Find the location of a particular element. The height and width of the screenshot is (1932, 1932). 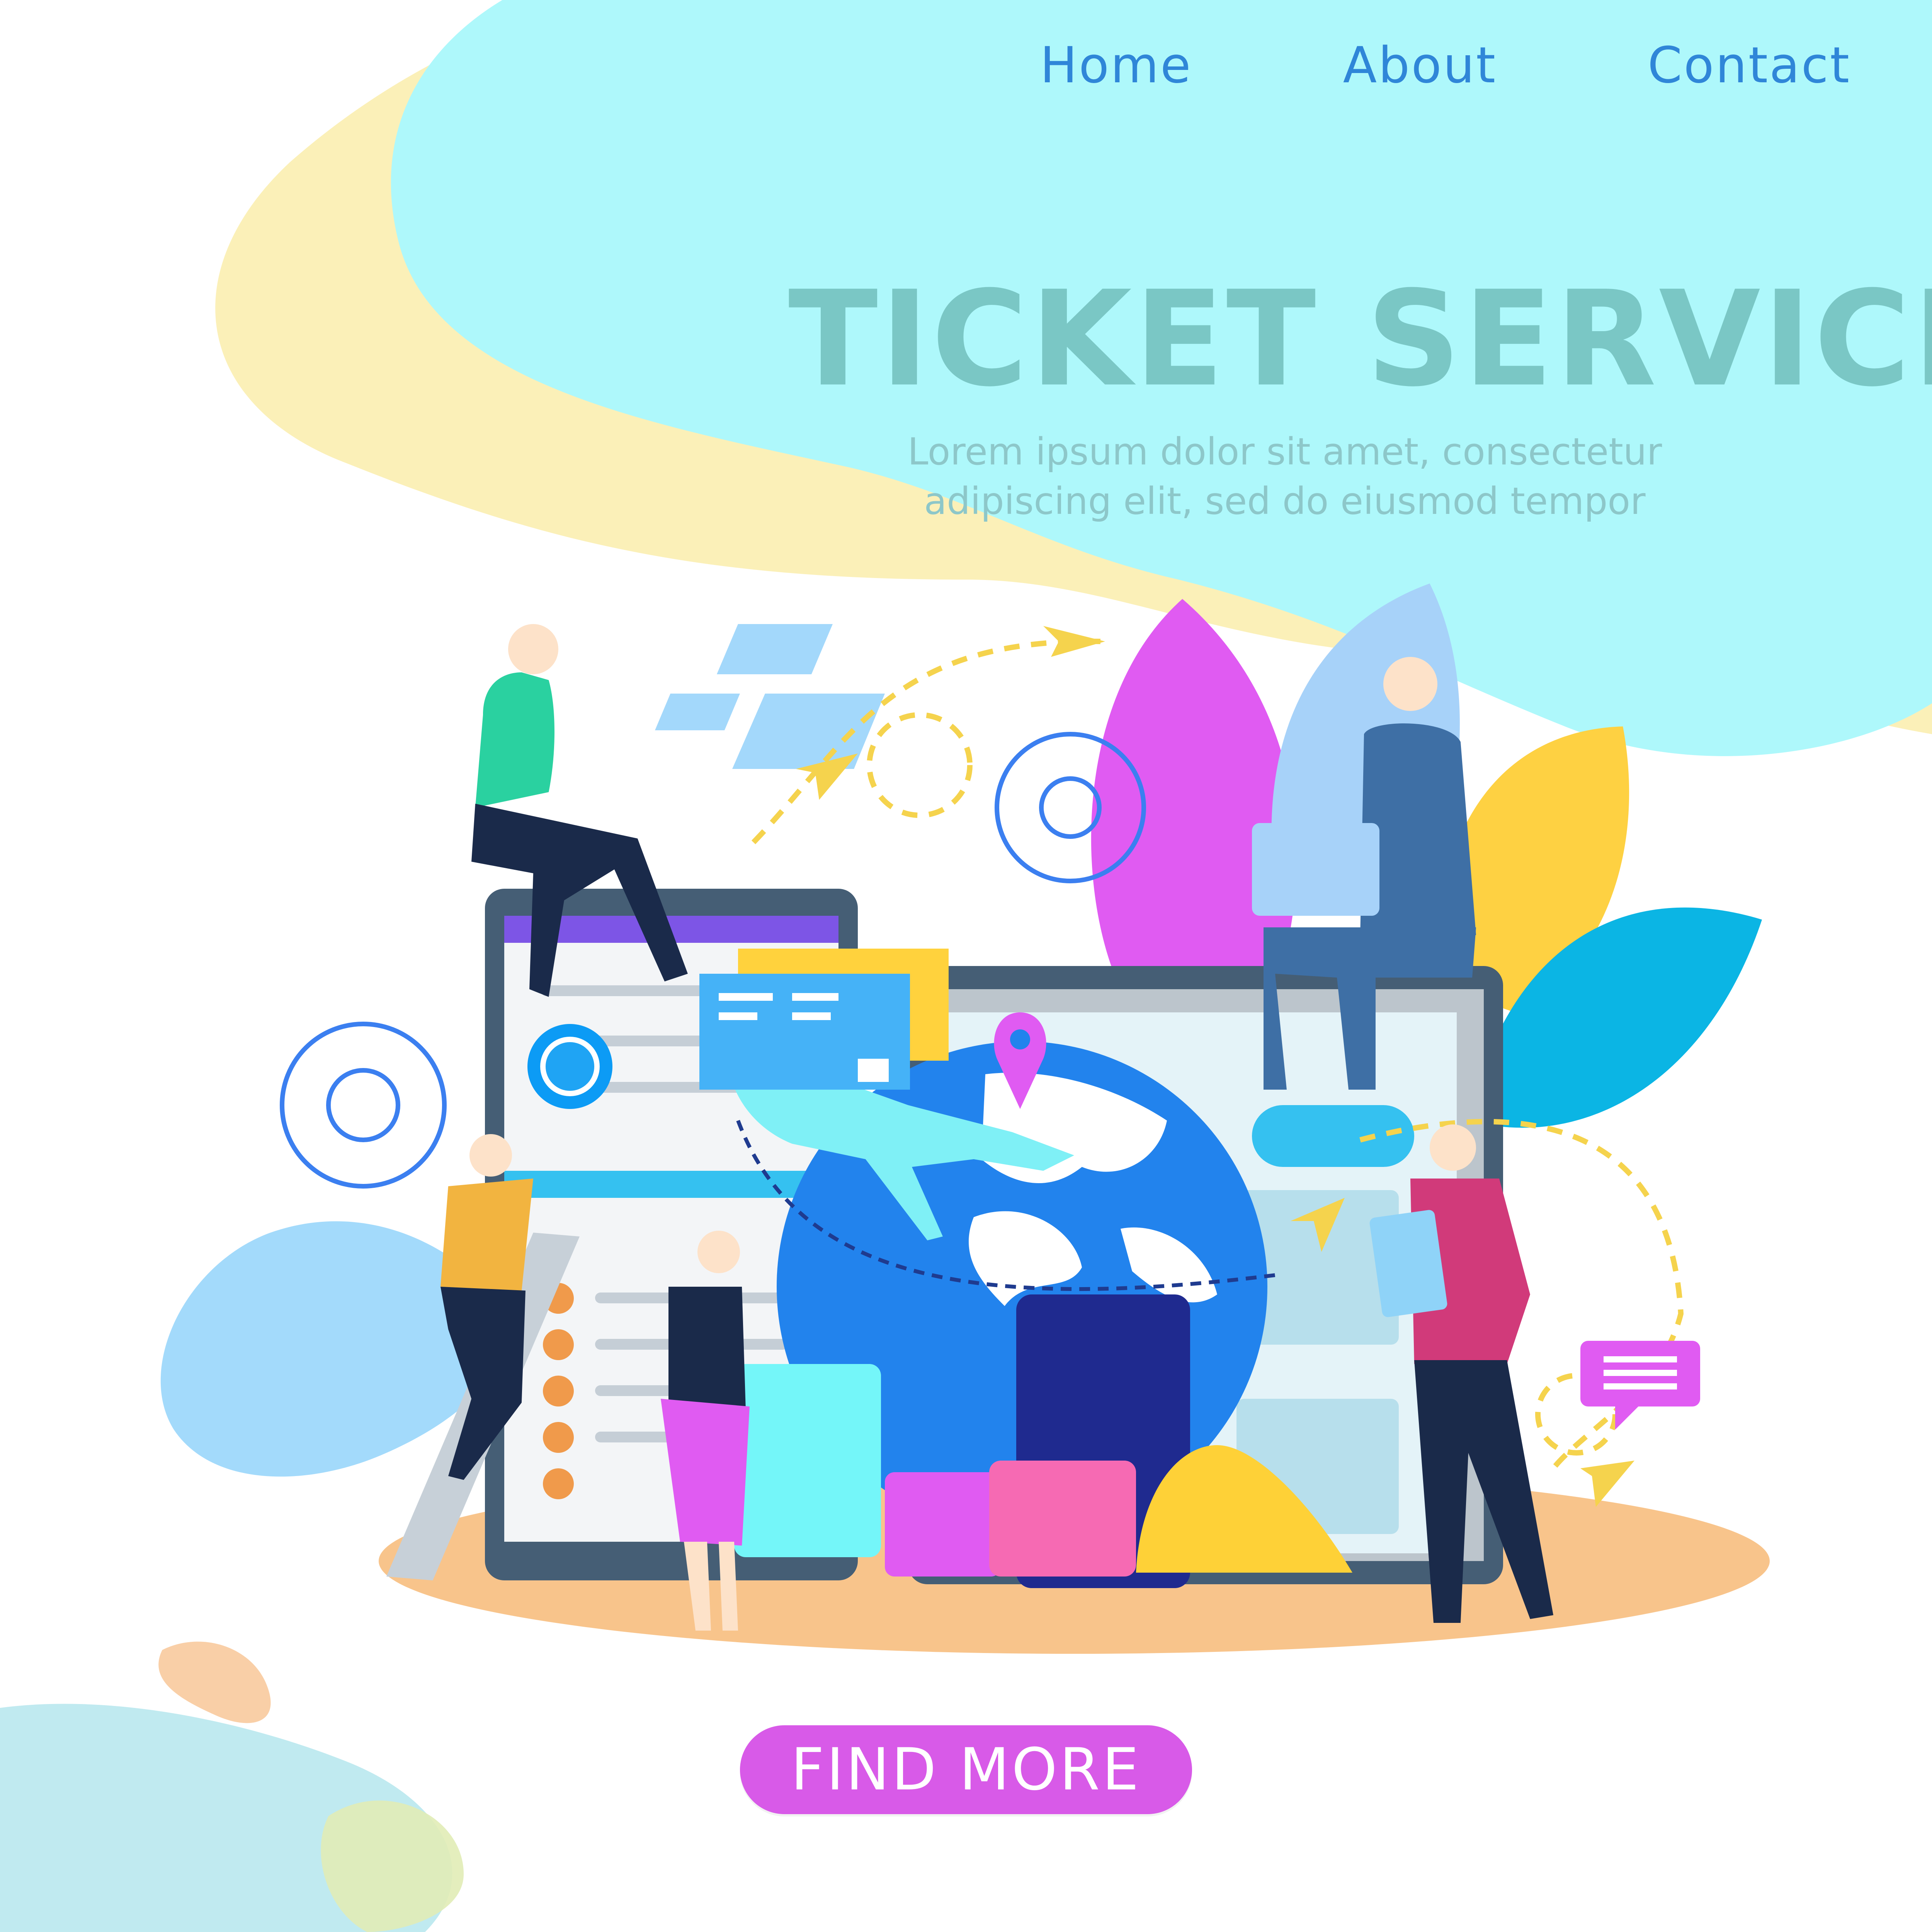

nav-contact-link: Contact is located at coordinates (1750, 66).